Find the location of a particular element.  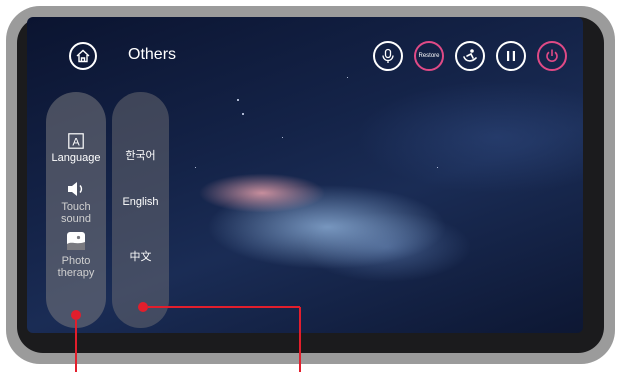

pause-icon is located at coordinates (511, 56).